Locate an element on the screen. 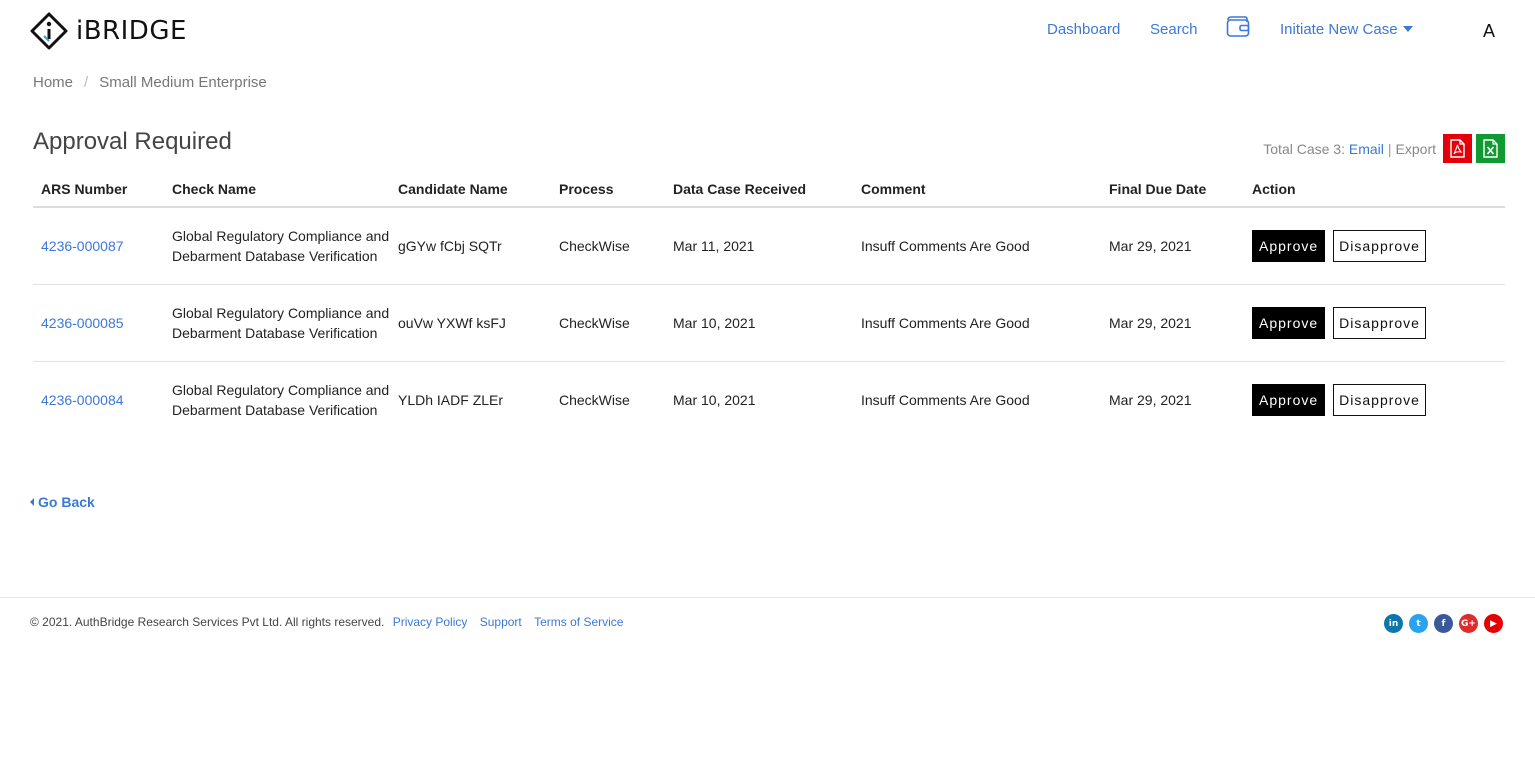 This screenshot has width=1535, height=758. export-excel-button is located at coordinates (1490, 148).